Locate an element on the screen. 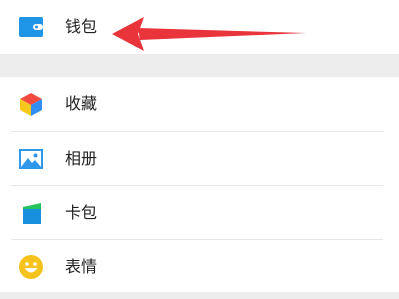  favorites-cube-icon is located at coordinates (31, 104).